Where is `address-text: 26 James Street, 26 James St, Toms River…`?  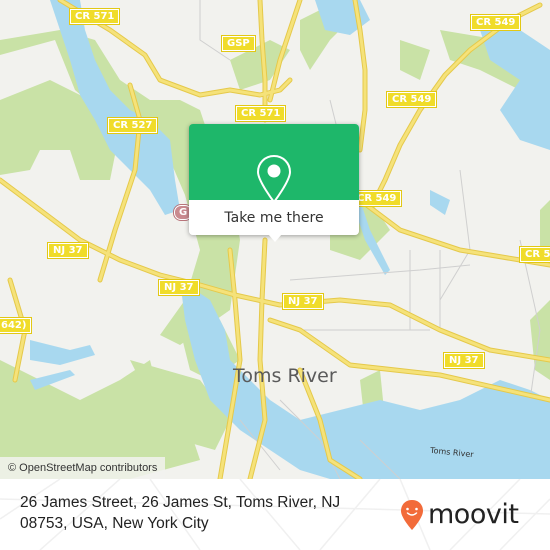 address-text: 26 James Street, 26 James St, Toms River… is located at coordinates (180, 513).